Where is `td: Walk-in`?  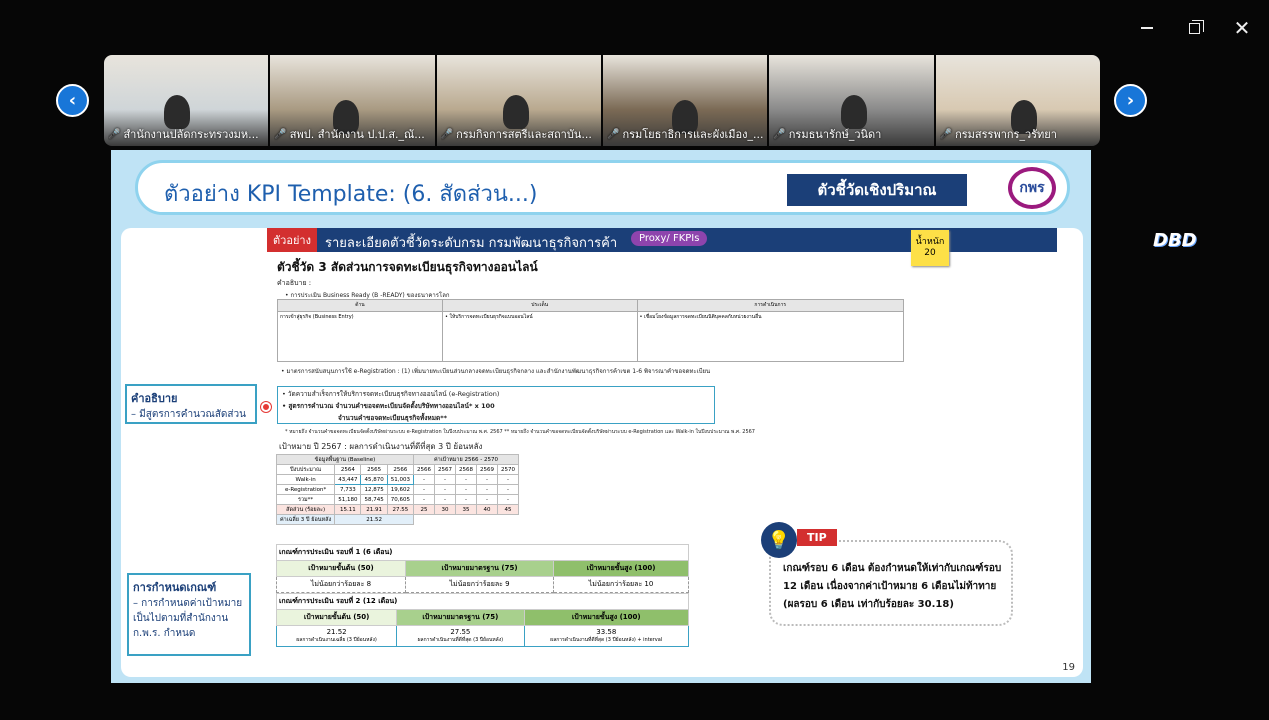 td: Walk-in is located at coordinates (305, 479).